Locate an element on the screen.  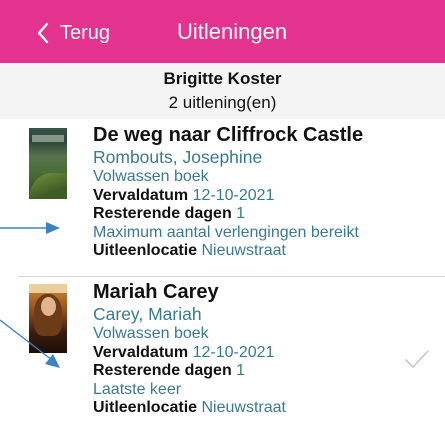
patron-header: Brigitte Koster 2 uitlening(en) is located at coordinates (222, 91).